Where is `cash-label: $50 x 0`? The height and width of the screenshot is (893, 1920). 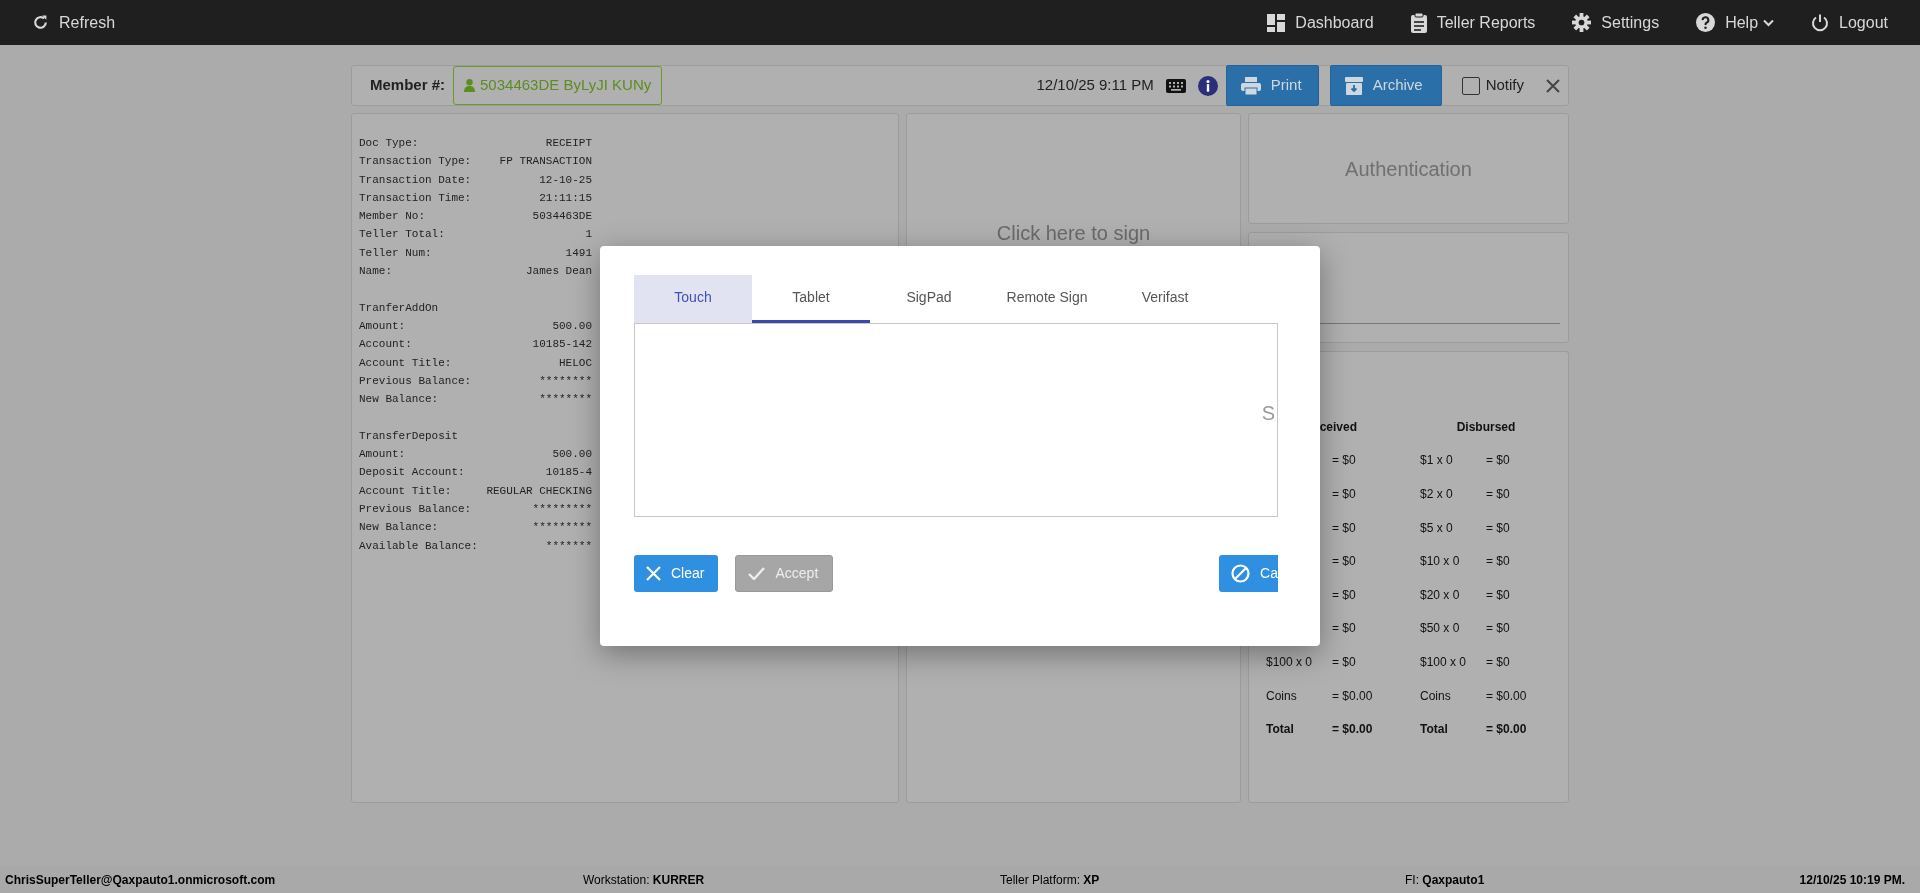 cash-label: $50 x 0 is located at coordinates (1440, 629).